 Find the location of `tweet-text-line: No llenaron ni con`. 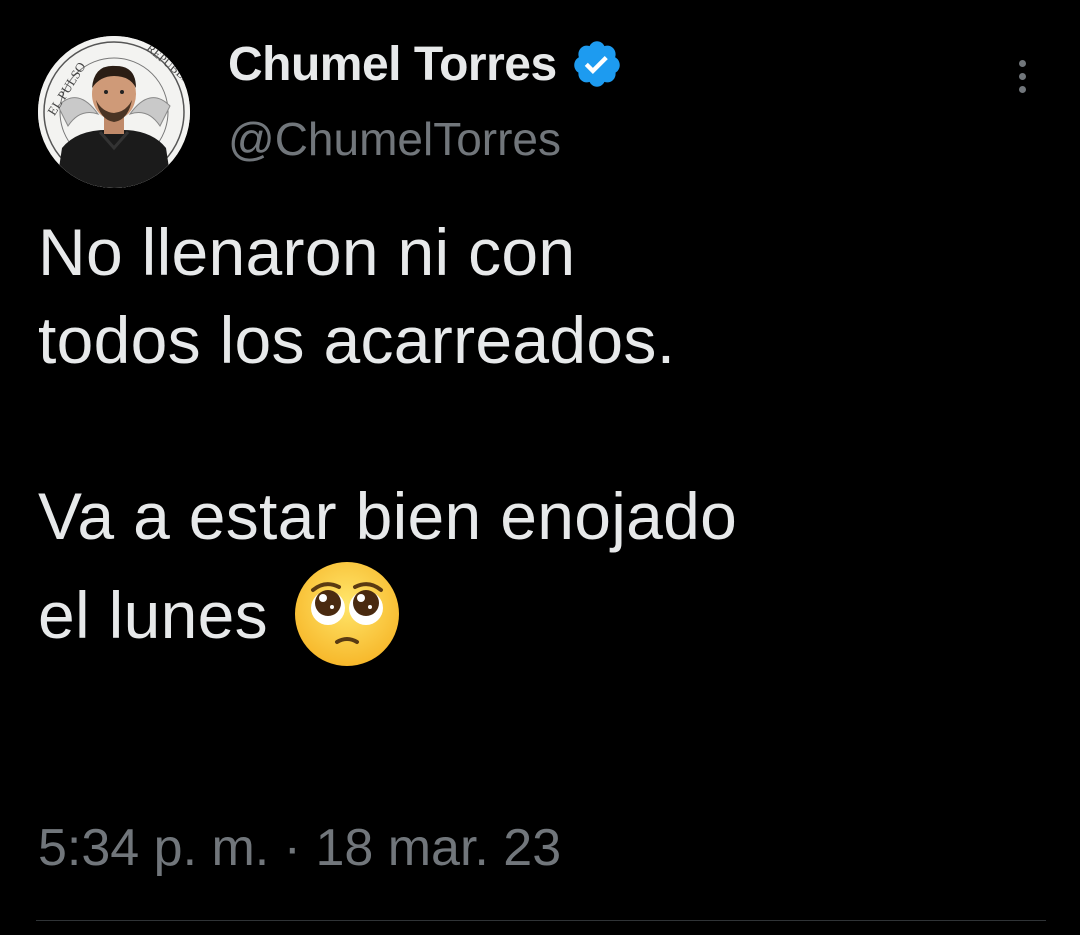

tweet-text-line: No llenaron ni con is located at coordinates (307, 252).